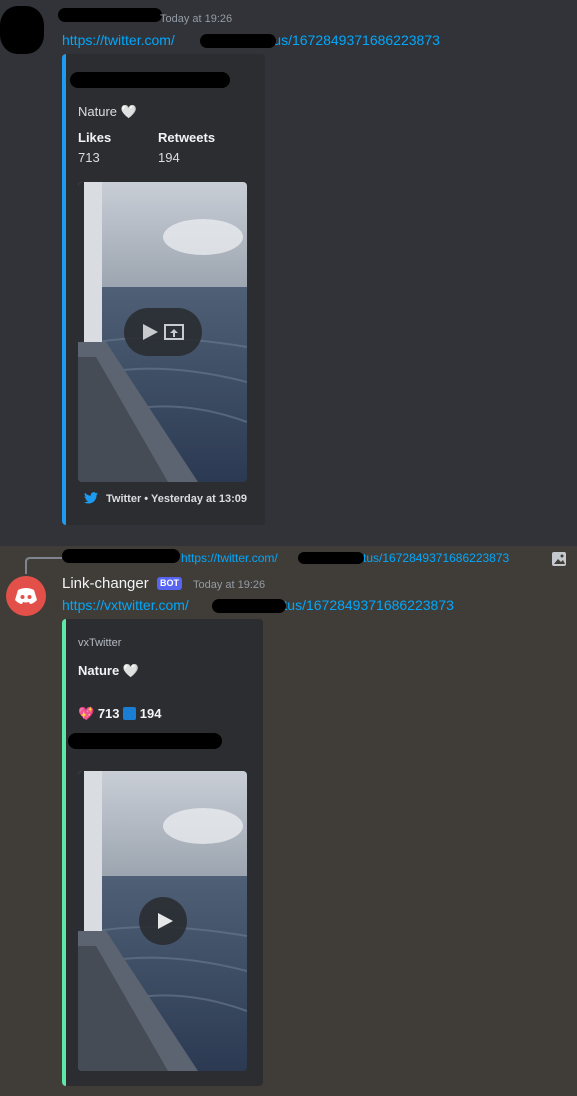 The height and width of the screenshot is (1096, 577). What do you see at coordinates (86, 713) in the screenshot?
I see `heart-icon: 💖` at bounding box center [86, 713].